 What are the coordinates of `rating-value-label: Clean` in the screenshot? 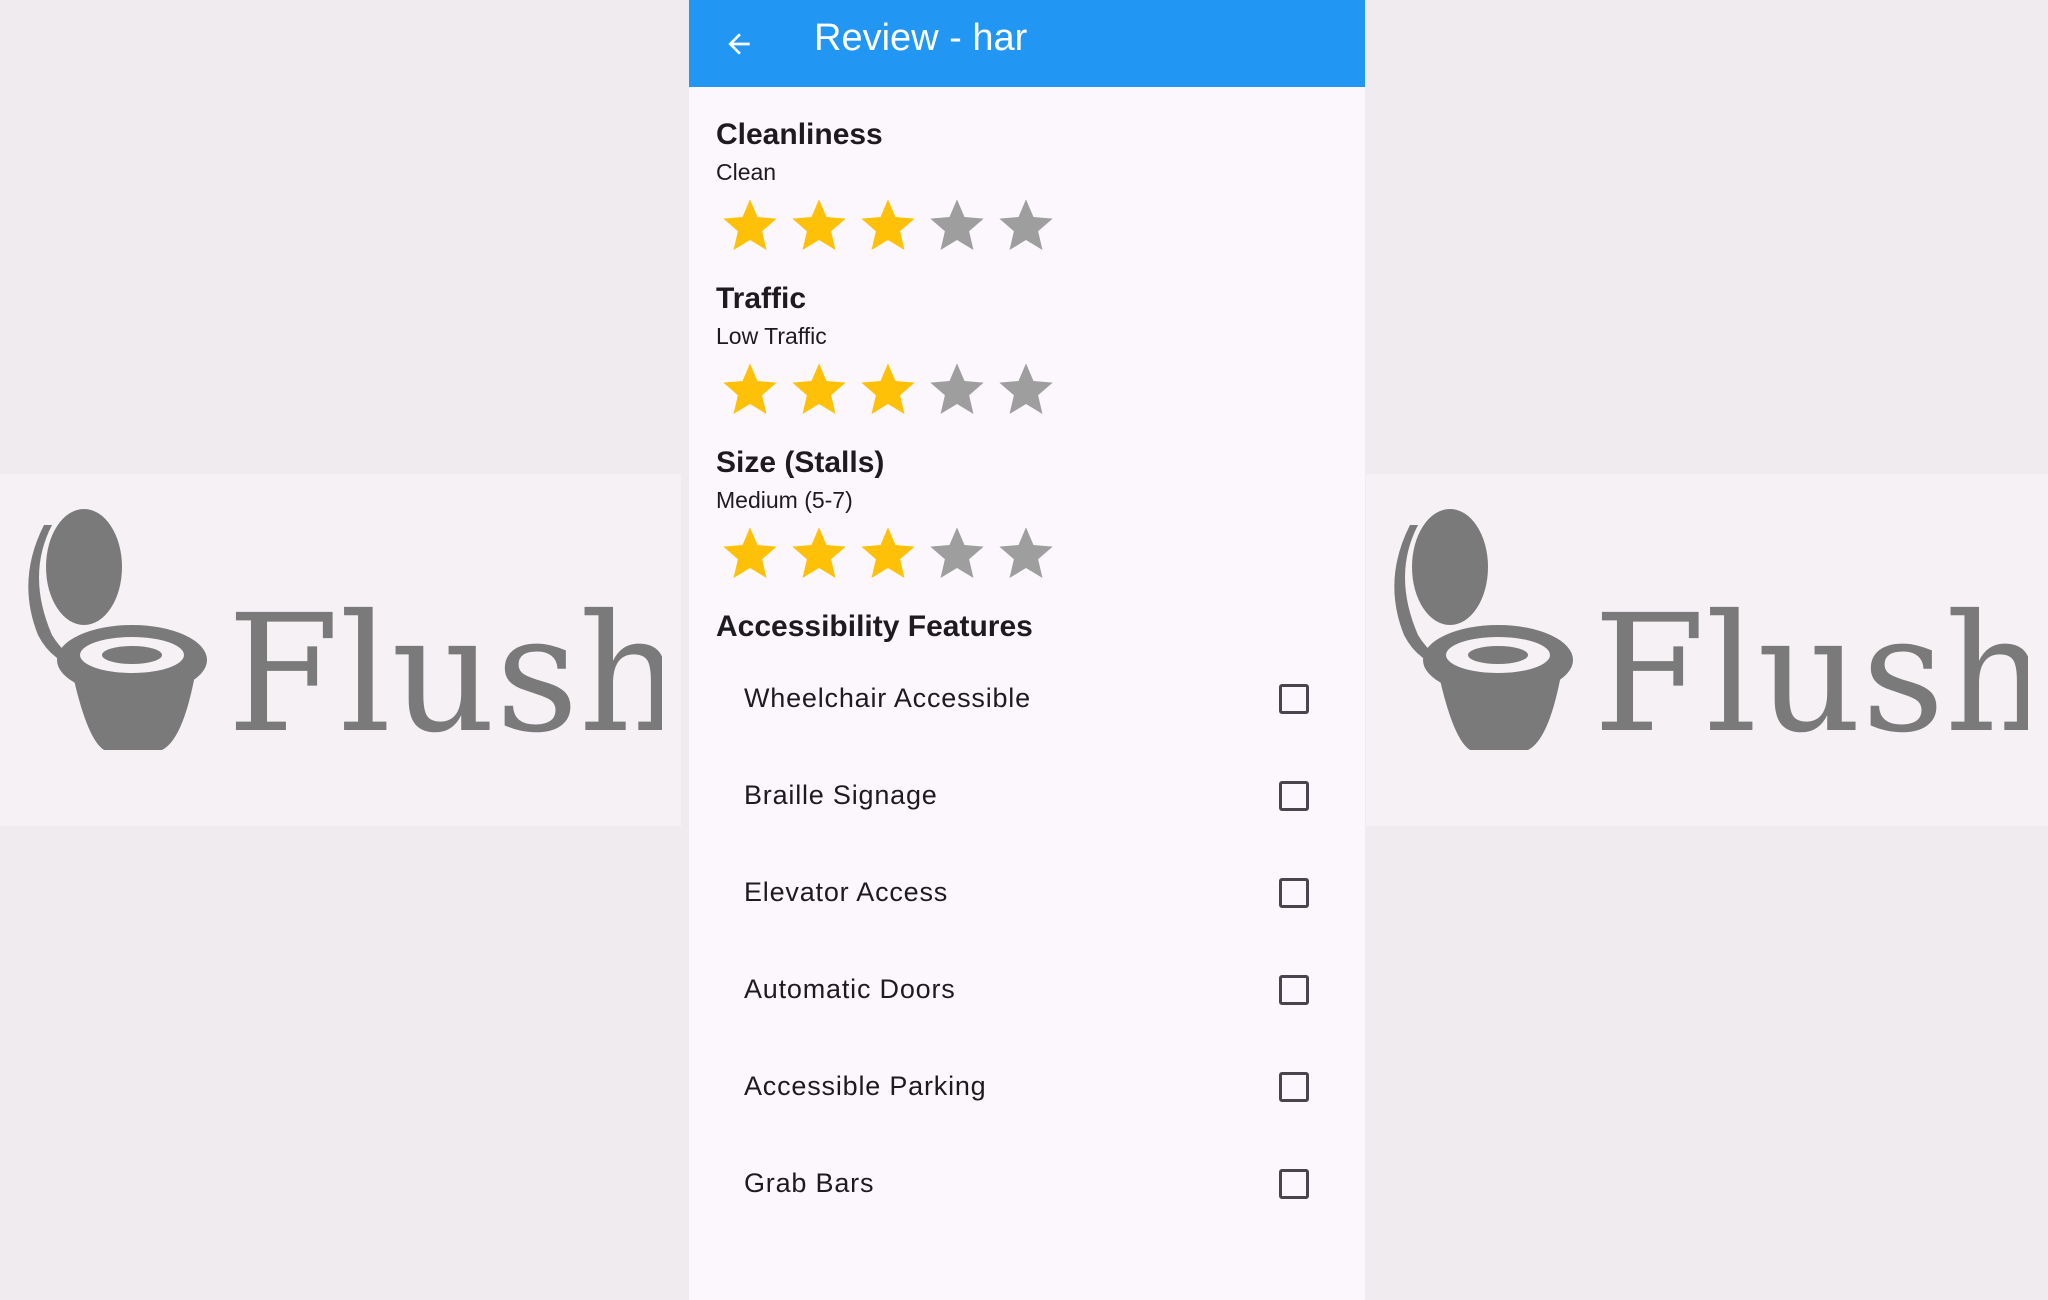 It's located at (746, 172).